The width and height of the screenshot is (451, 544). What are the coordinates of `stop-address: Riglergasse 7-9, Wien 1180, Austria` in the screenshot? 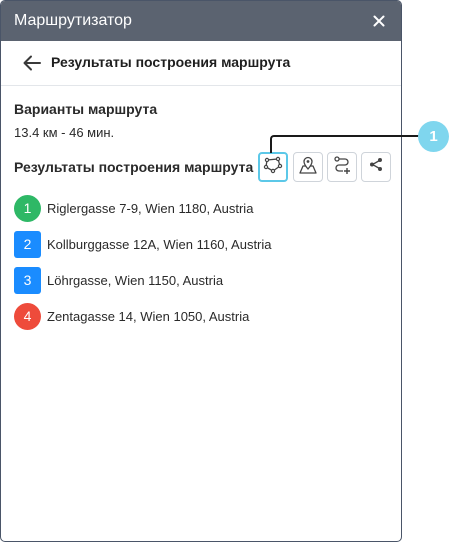 It's located at (150, 208).